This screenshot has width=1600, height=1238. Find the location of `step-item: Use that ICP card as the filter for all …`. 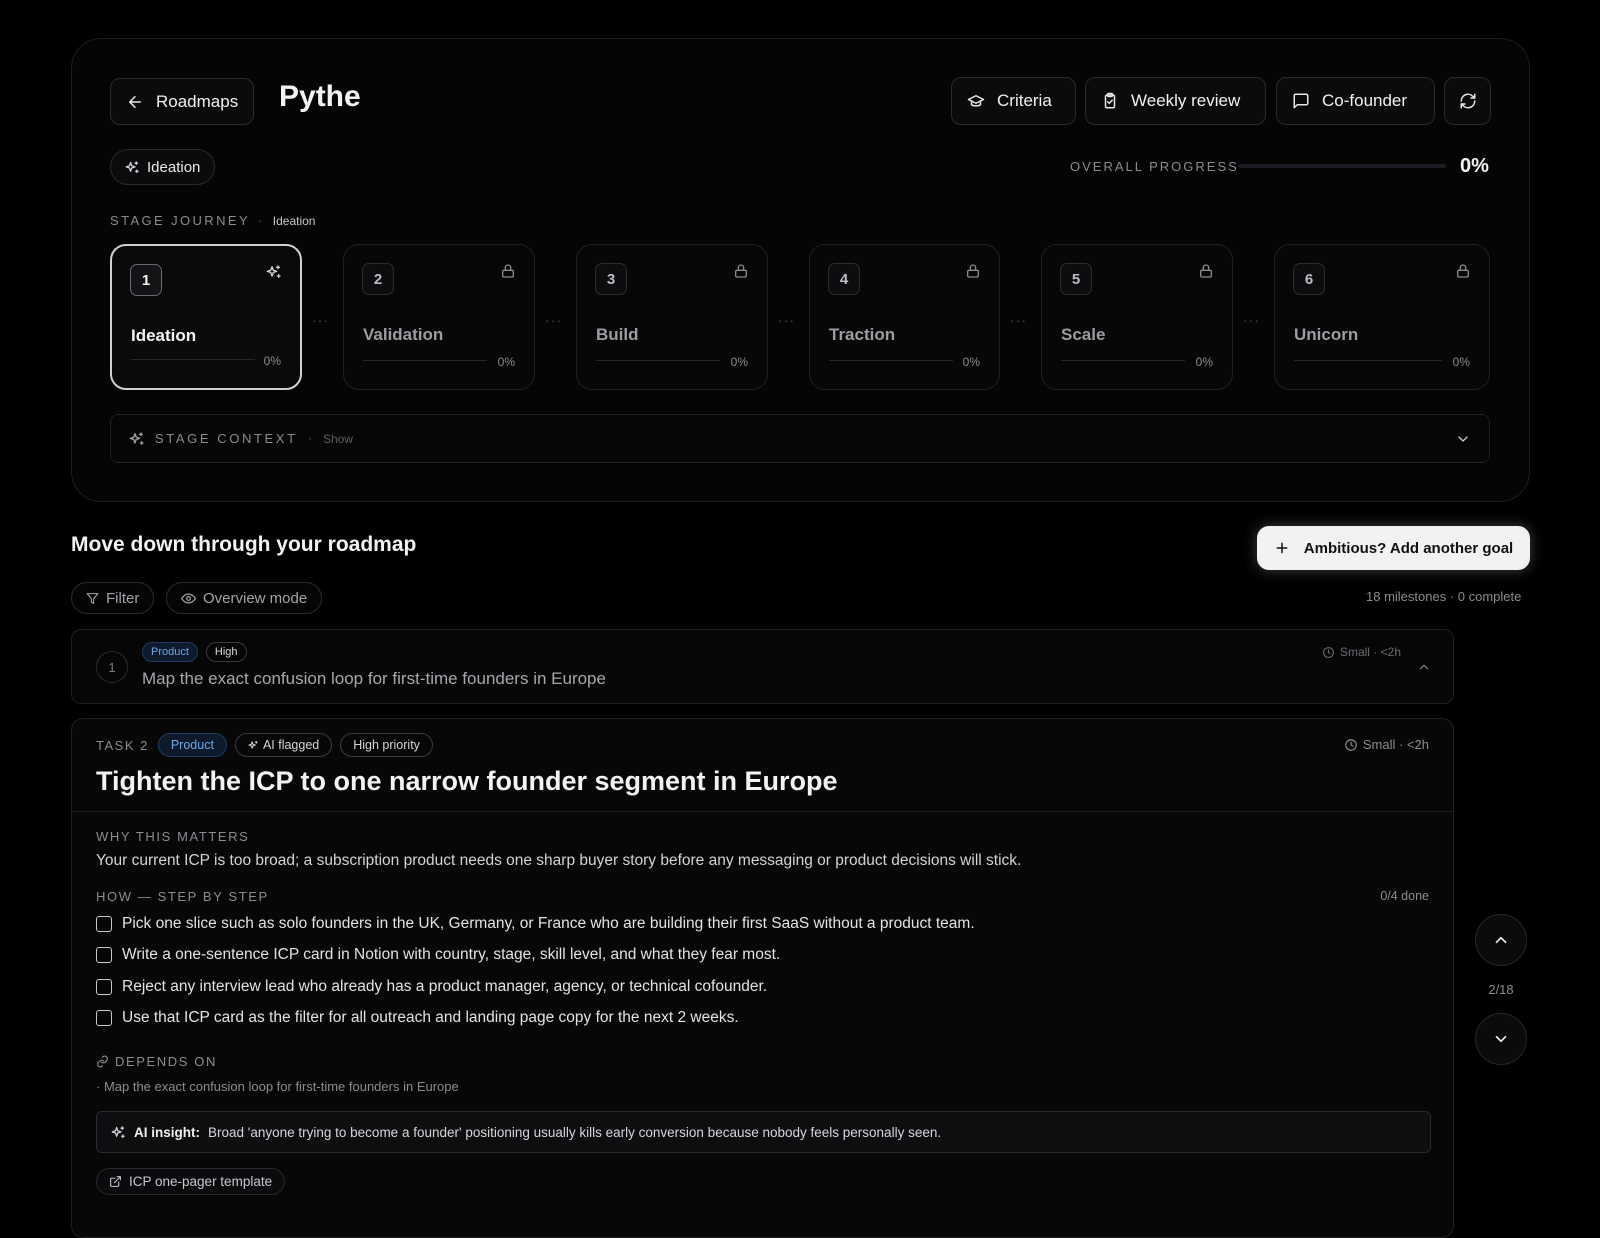

step-item: Use that ICP card as the filter for all … is located at coordinates (417, 1018).